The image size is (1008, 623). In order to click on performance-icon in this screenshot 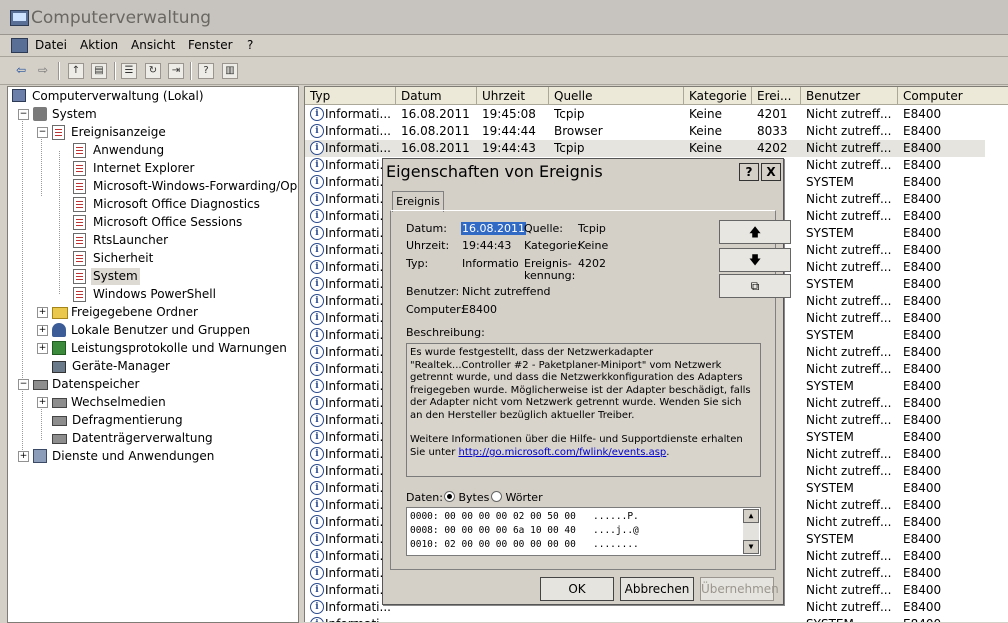, I will do `click(59, 348)`.